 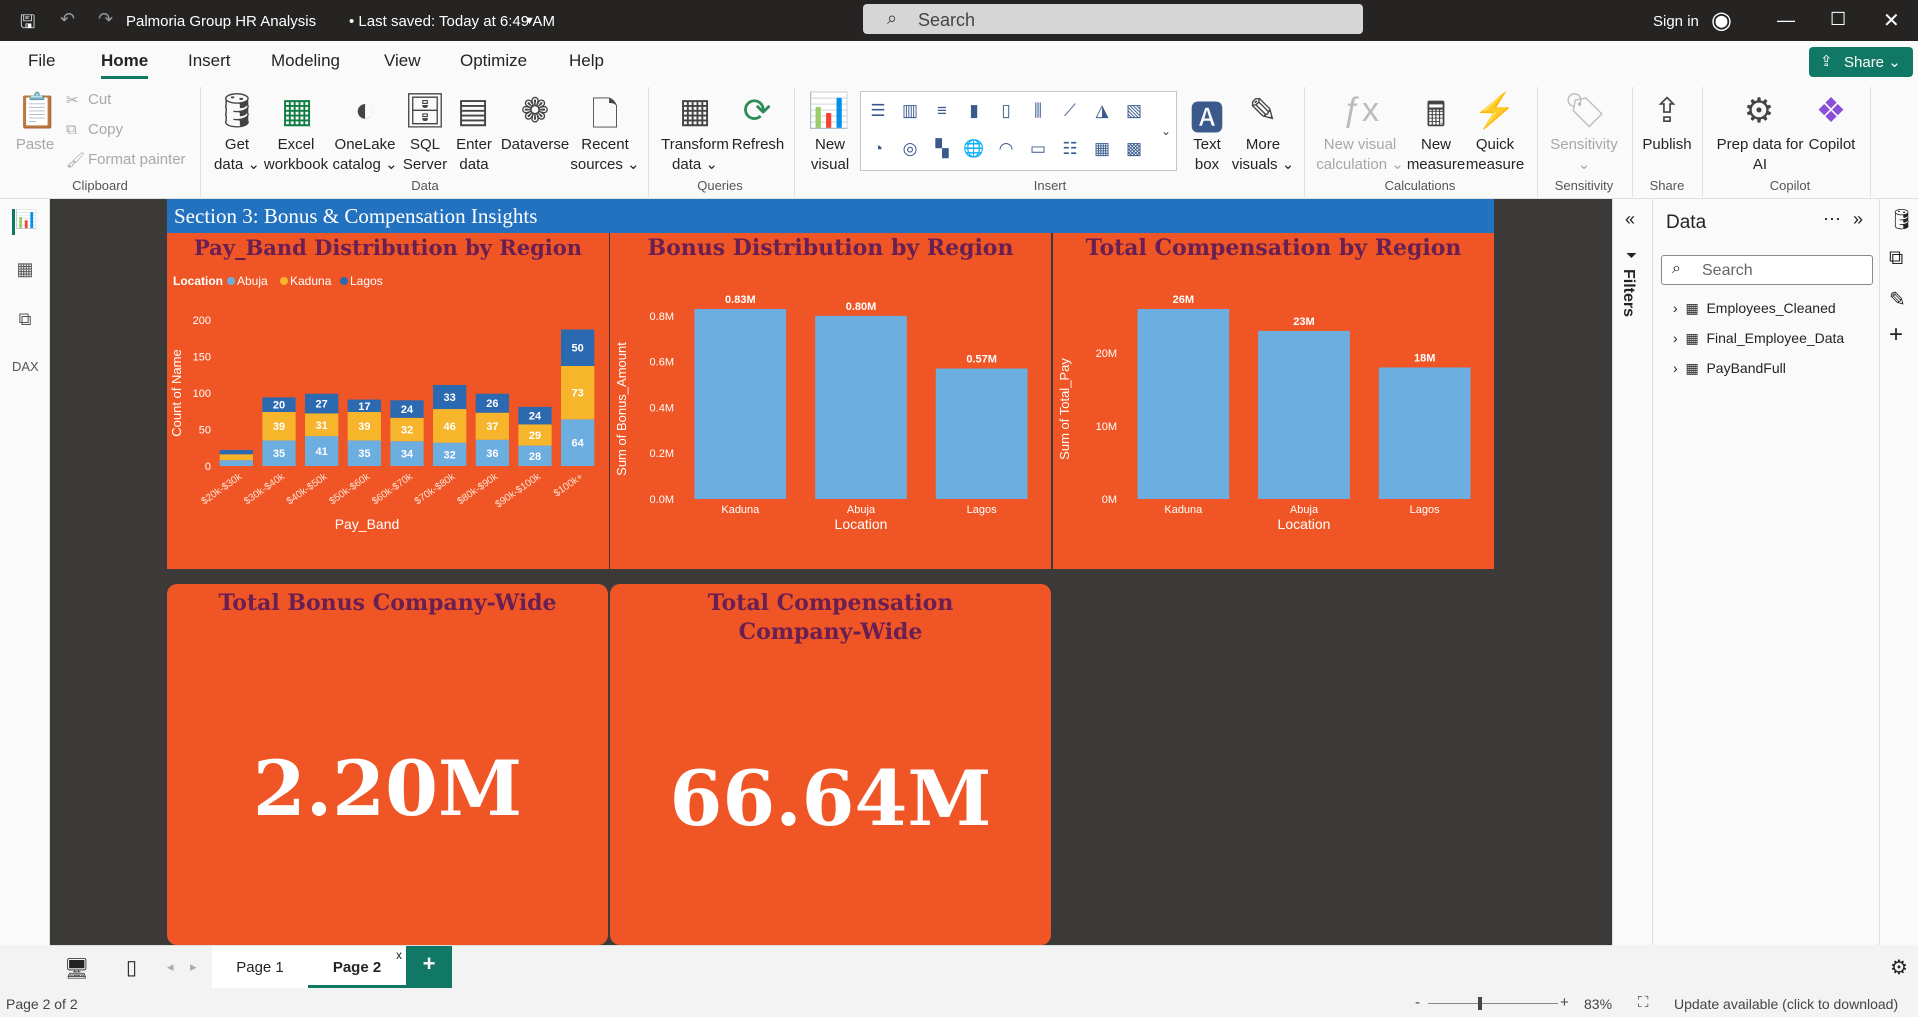 I want to click on add-page-button: +, so click(x=429, y=967).